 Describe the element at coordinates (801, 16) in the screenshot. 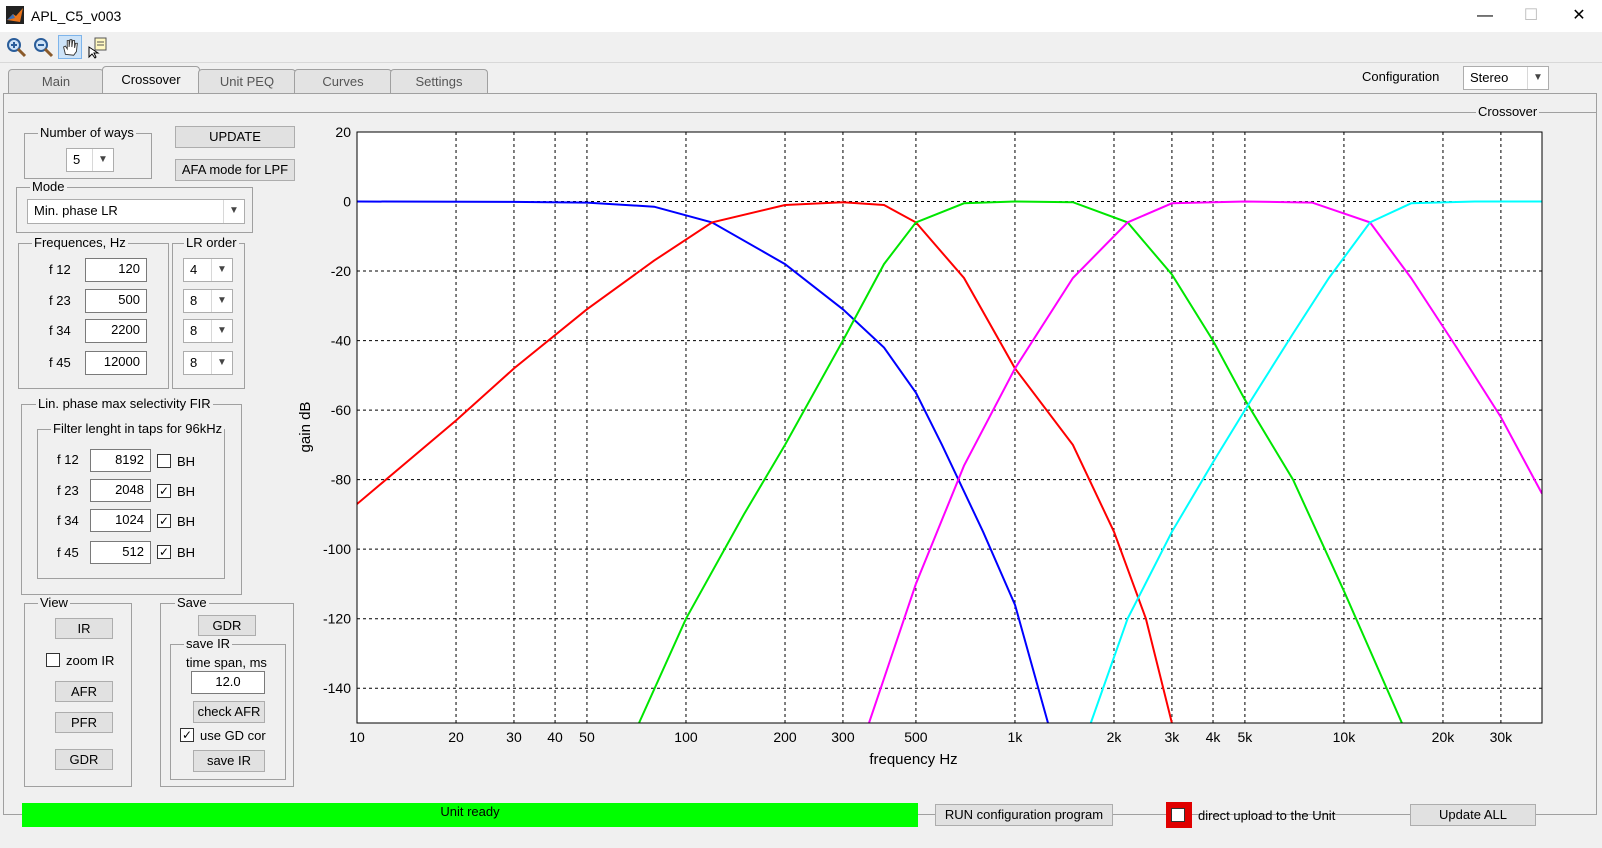

I see `title-bar` at that location.